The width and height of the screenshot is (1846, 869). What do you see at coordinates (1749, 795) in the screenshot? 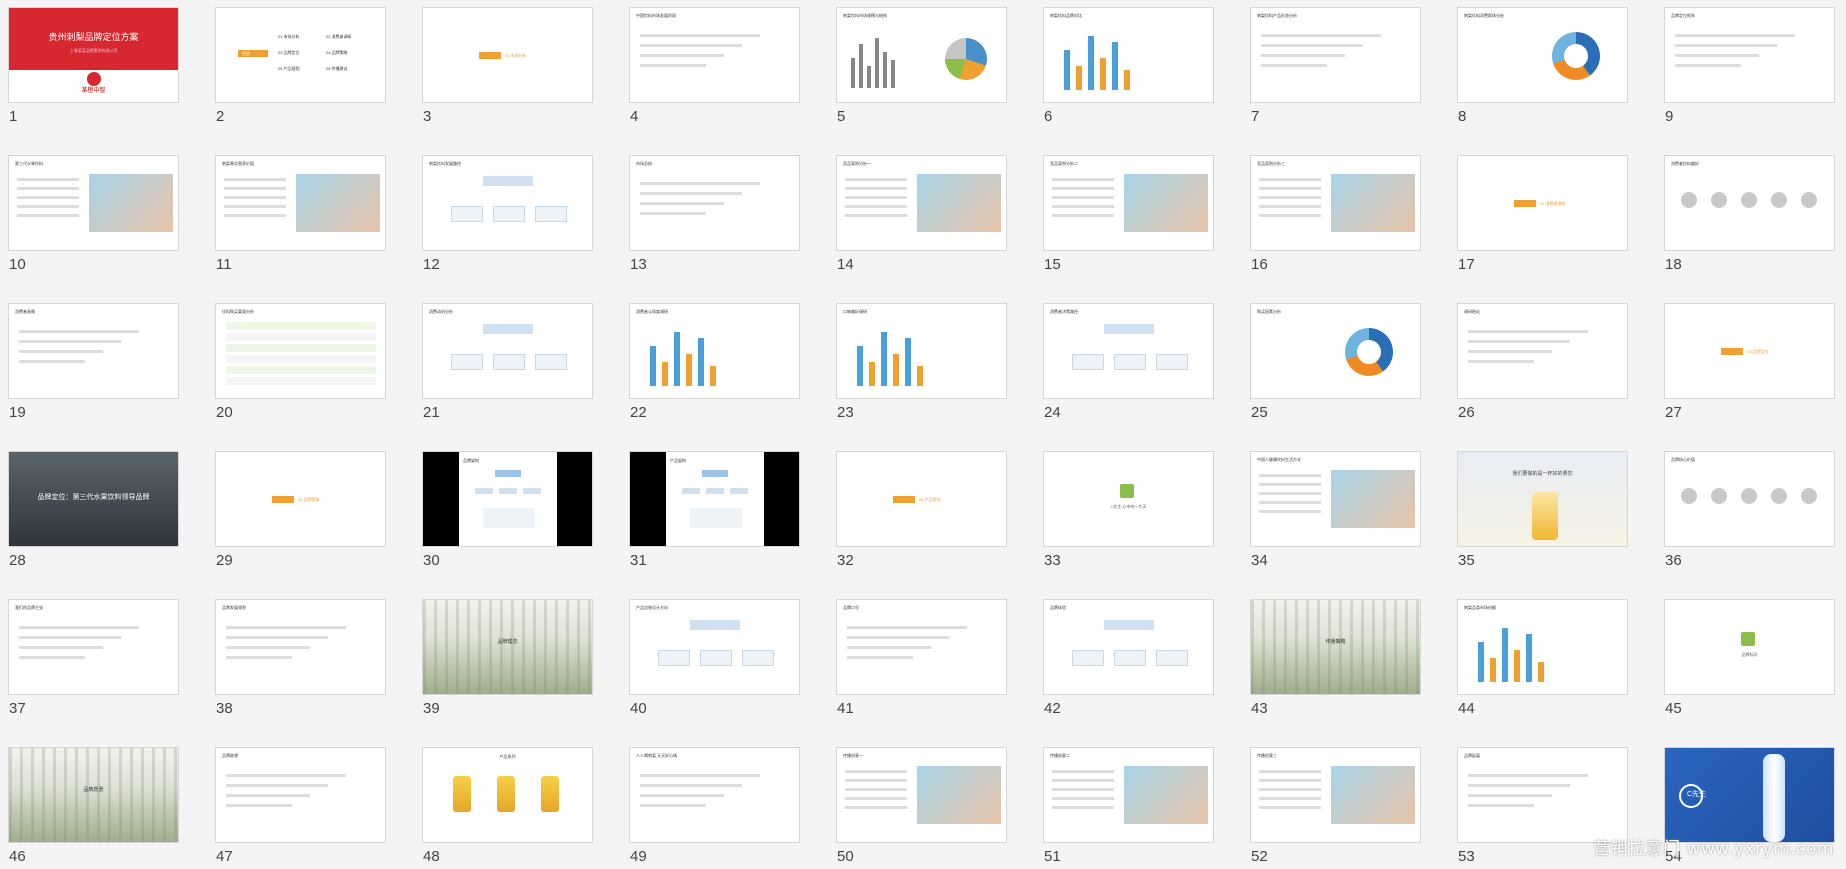
I see `slide-thumbnail: C先生` at bounding box center [1749, 795].